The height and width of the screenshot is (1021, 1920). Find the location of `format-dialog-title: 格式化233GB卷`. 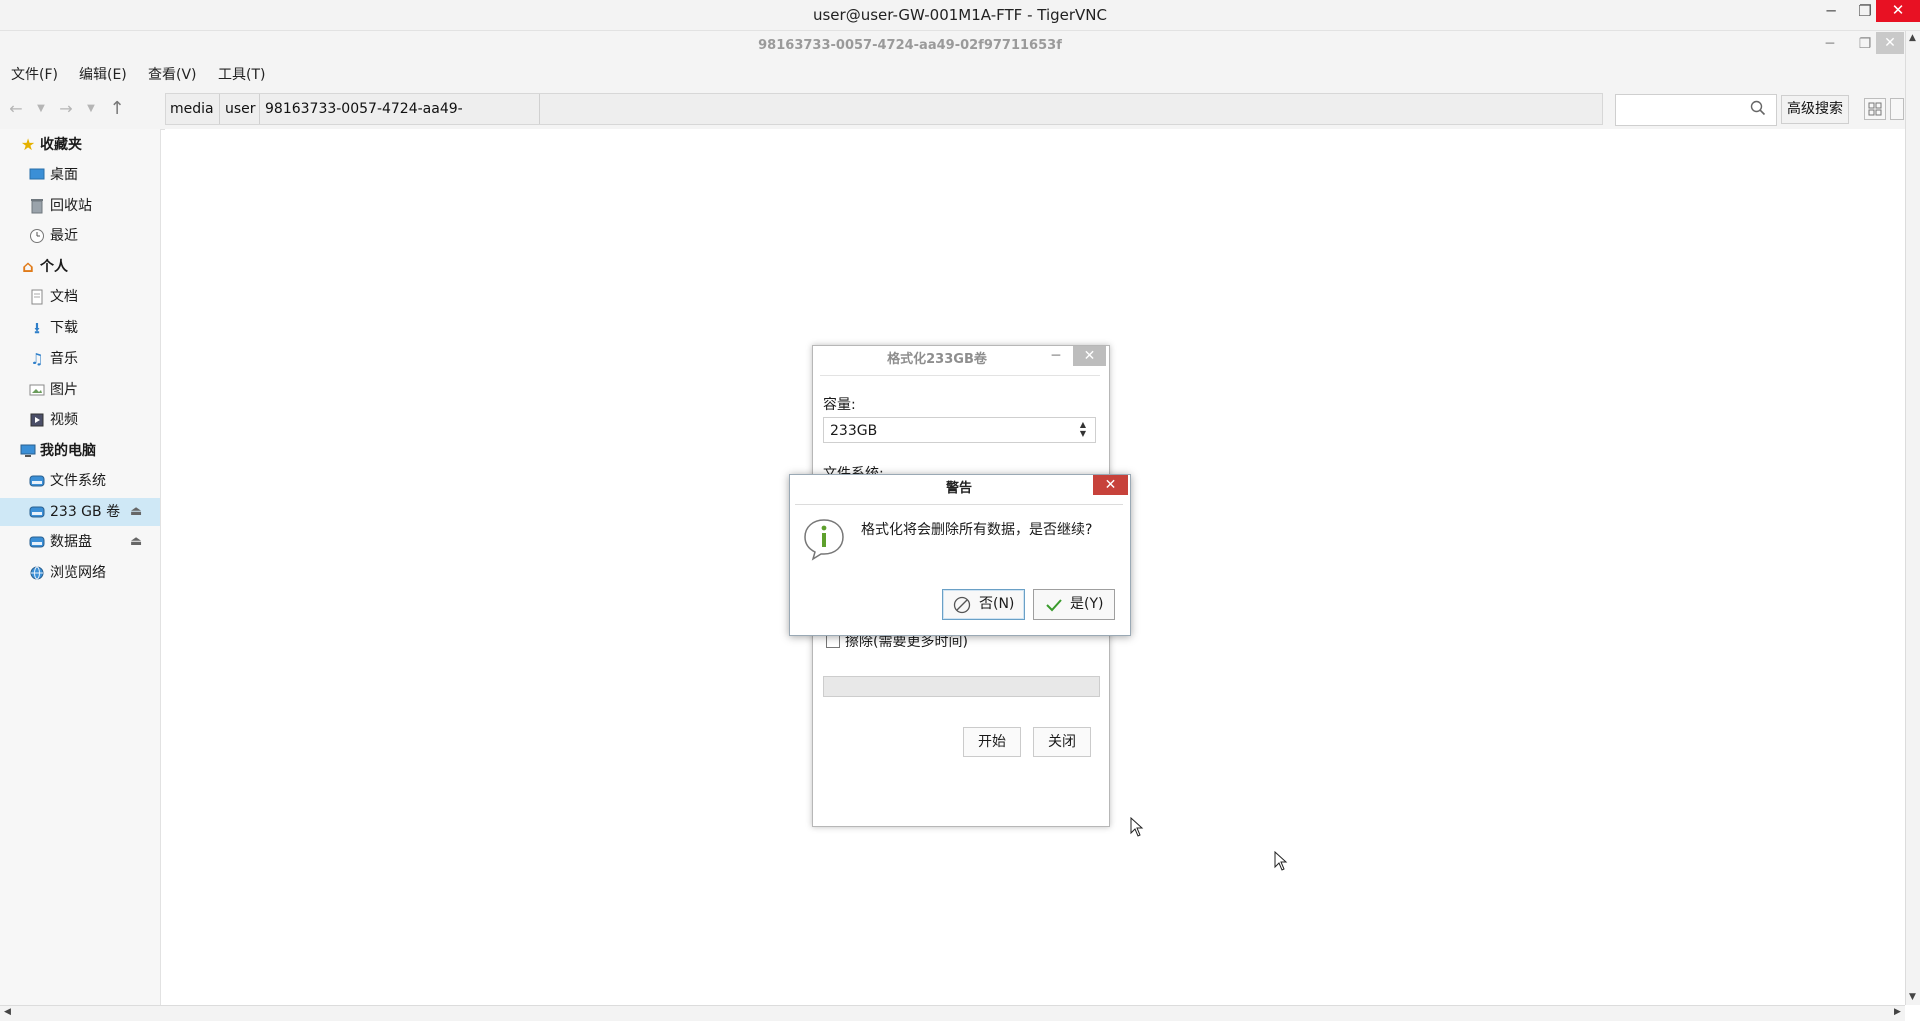

format-dialog-title: 格式化233GB卷 is located at coordinates (937, 359).